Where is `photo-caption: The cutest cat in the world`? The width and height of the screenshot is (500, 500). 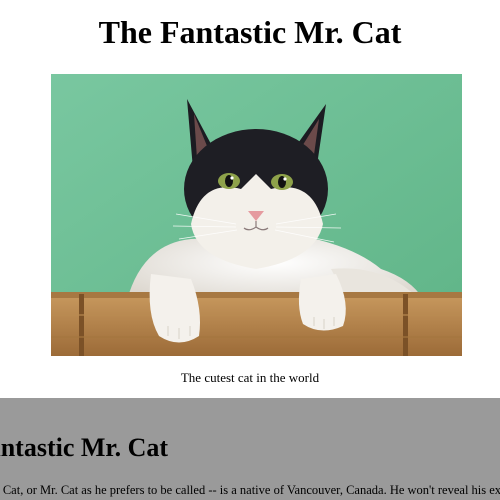
photo-caption: The cutest cat in the world is located at coordinates (250, 377).